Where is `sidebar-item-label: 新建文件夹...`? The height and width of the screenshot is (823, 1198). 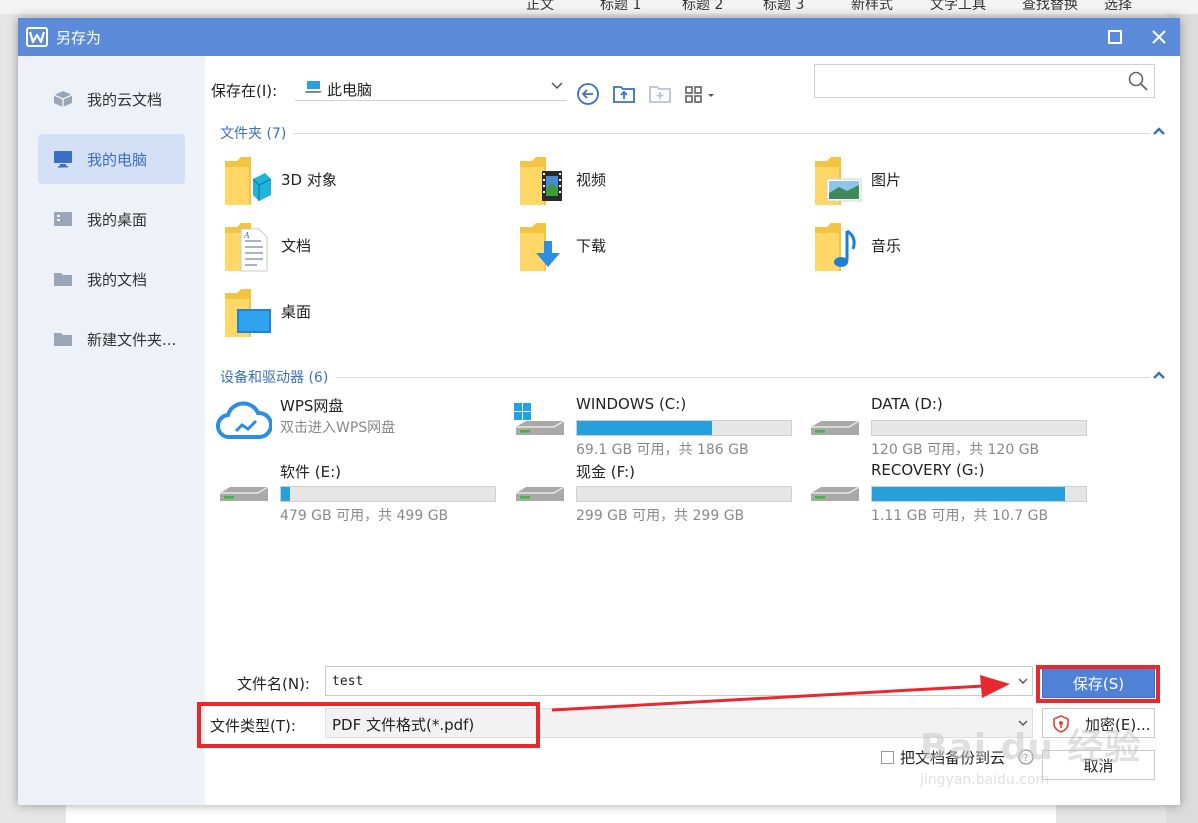
sidebar-item-label: 新建文件夹... is located at coordinates (132, 340).